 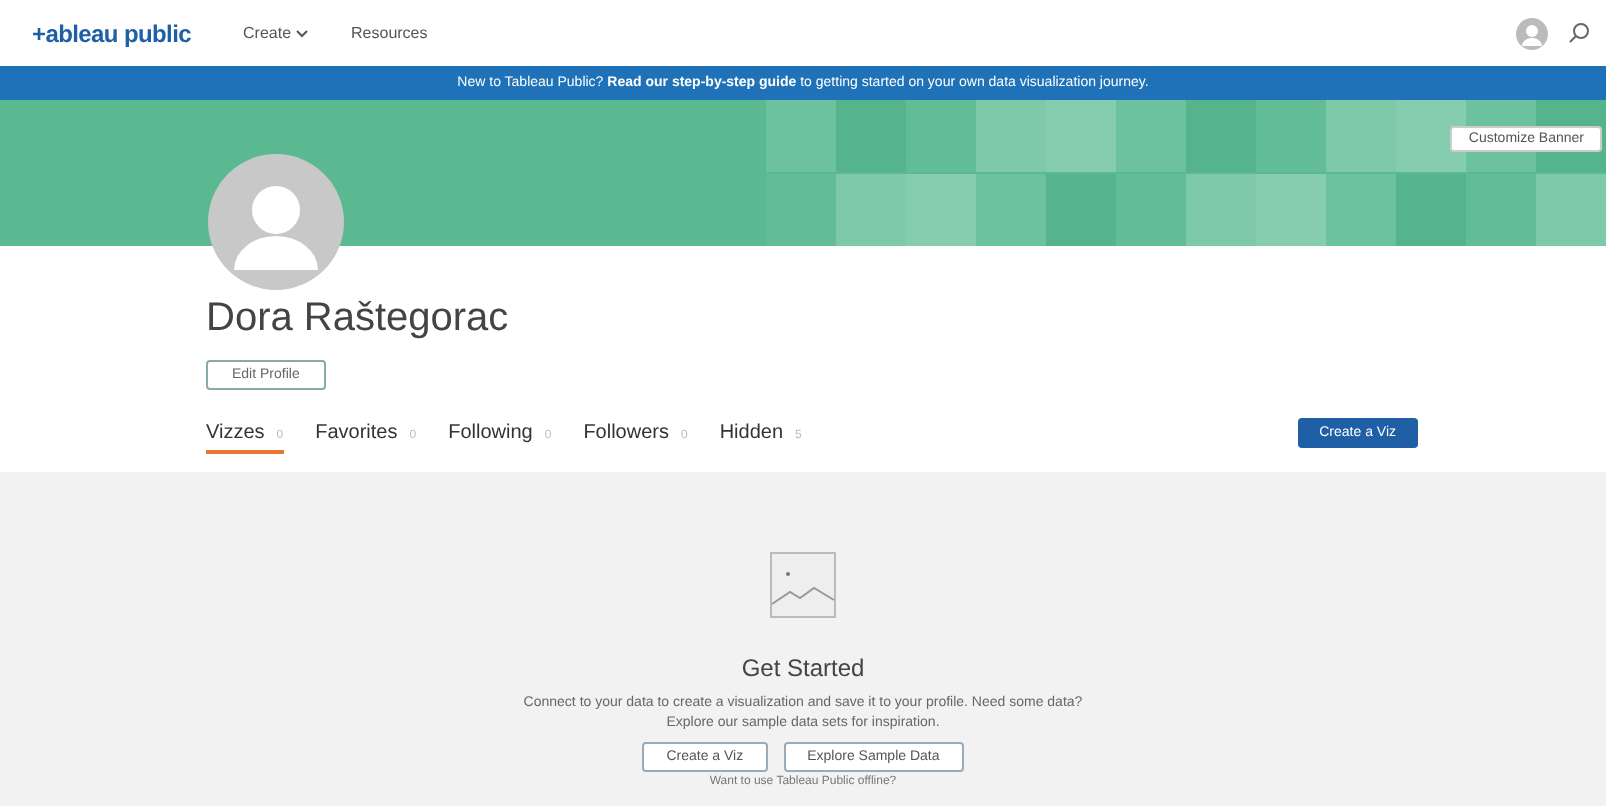 What do you see at coordinates (389, 33) in the screenshot?
I see `nav-link: Resources` at bounding box center [389, 33].